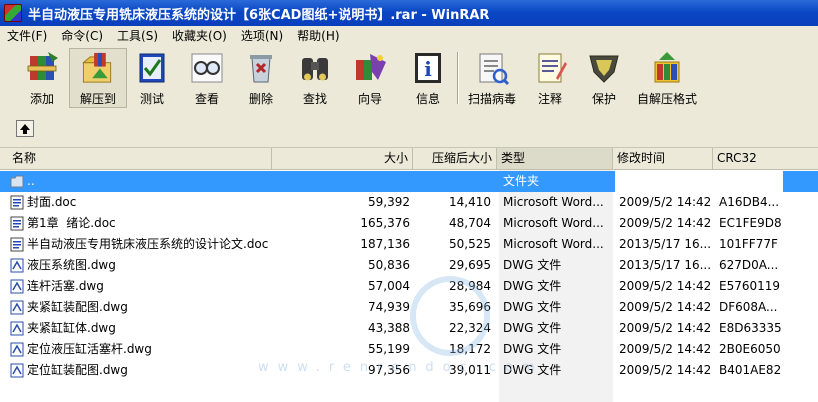 The height and width of the screenshot is (402, 818). What do you see at coordinates (667, 67) in the screenshot?
I see `sfx-box-icon` at bounding box center [667, 67].